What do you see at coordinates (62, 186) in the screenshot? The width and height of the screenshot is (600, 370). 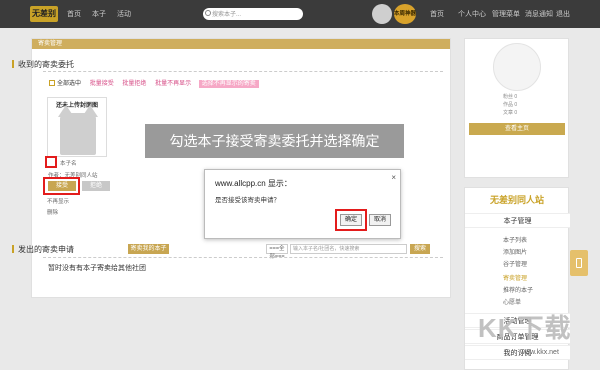 I see `accept-button: 接受` at bounding box center [62, 186].